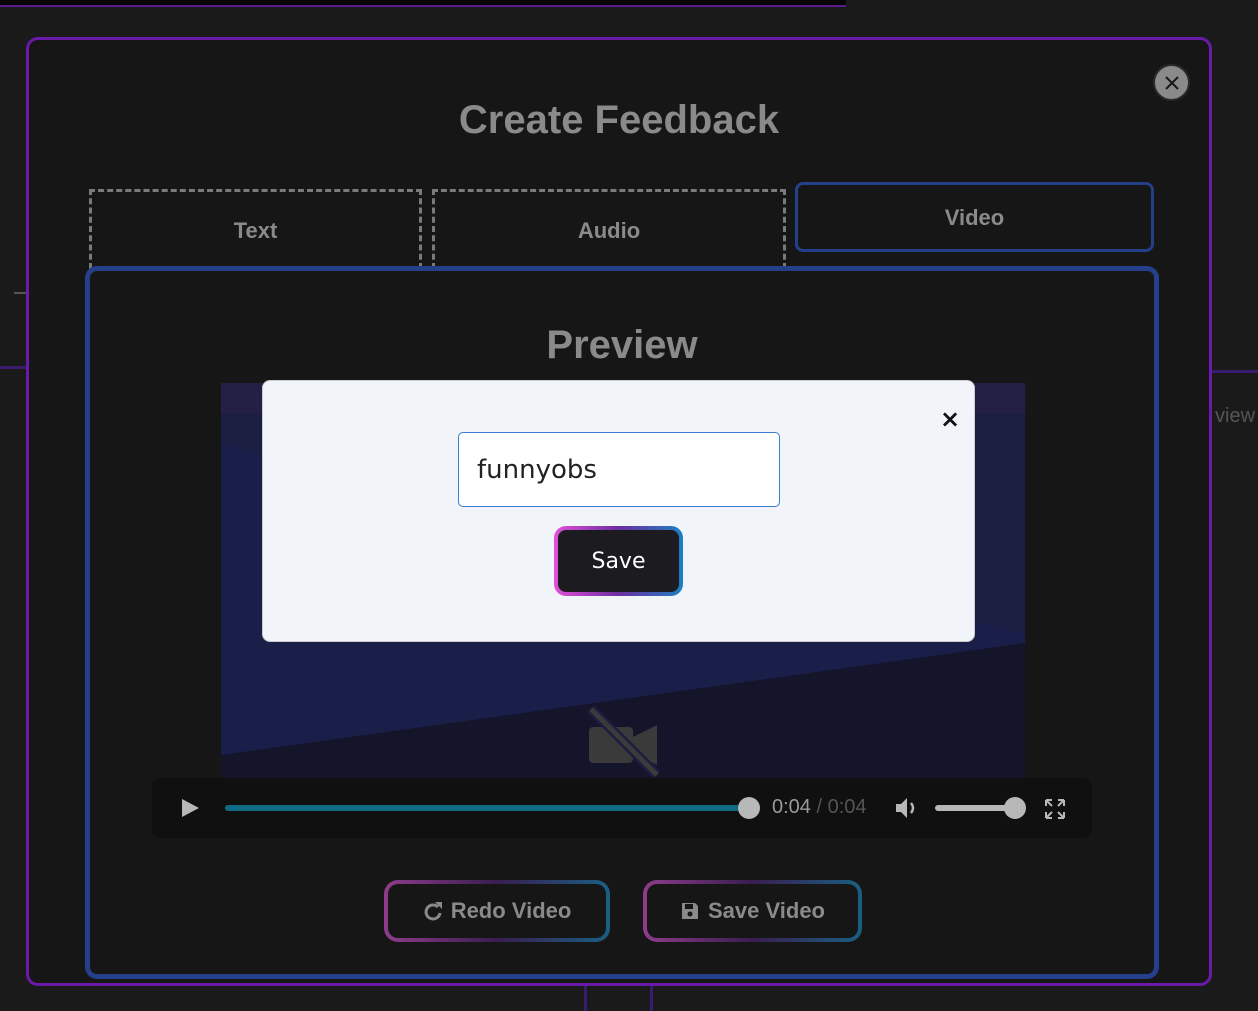  Describe the element at coordinates (907, 808) in the screenshot. I see `volume-icon` at that location.